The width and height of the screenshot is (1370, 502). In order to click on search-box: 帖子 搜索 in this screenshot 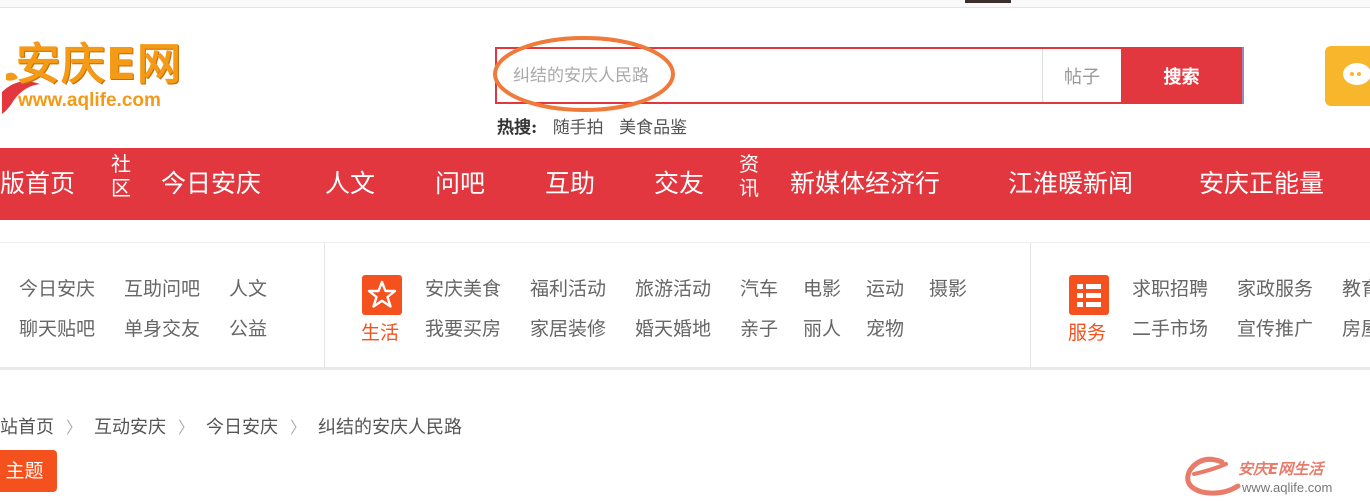, I will do `click(869, 75)`.